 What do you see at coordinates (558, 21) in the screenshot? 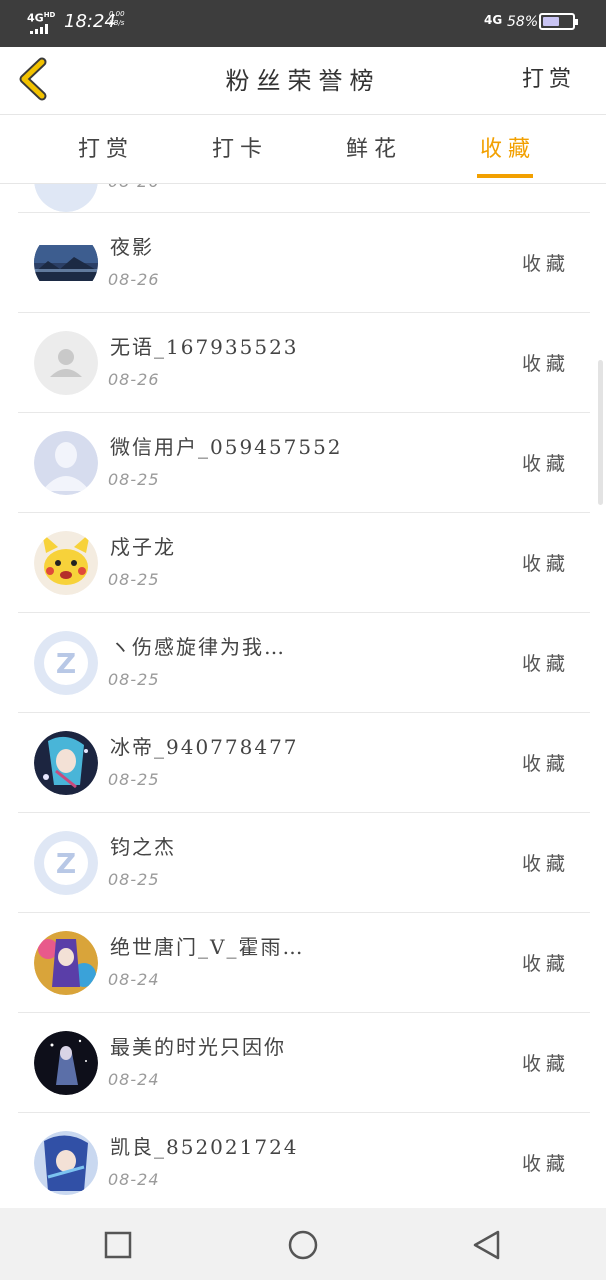
I see `battery-icon` at bounding box center [558, 21].